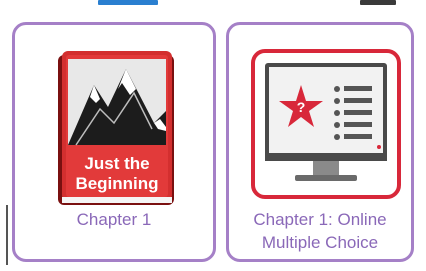  What do you see at coordinates (320, 219) in the screenshot?
I see `quiz-title-line-1: Chapter 1: Online` at bounding box center [320, 219].